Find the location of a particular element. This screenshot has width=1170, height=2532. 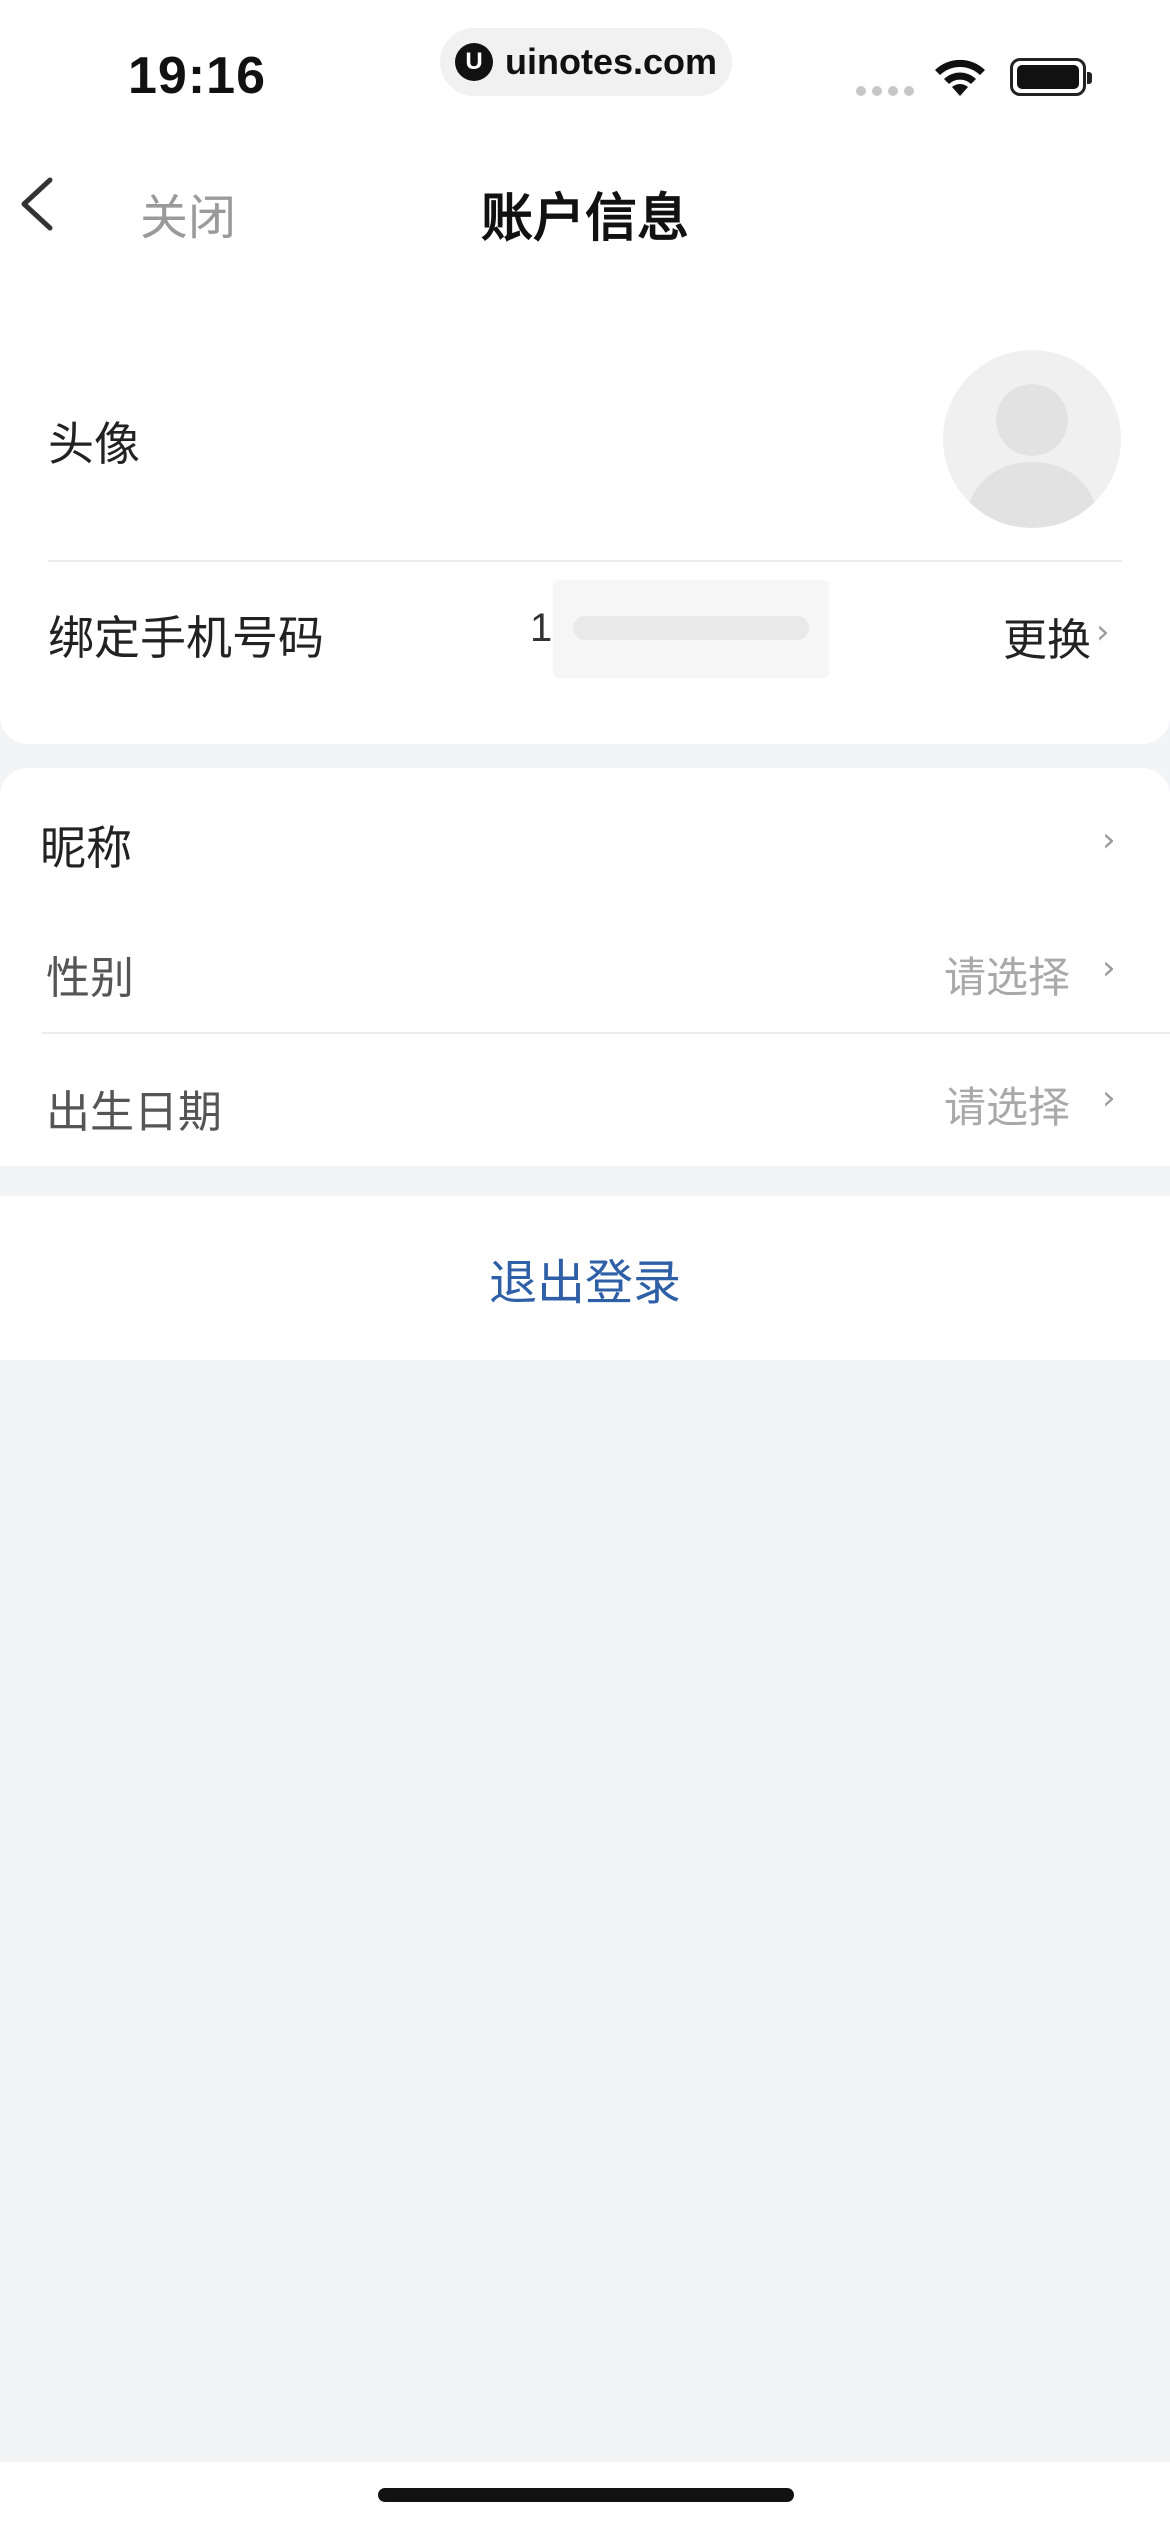

birthday-label: 出生日期 is located at coordinates (134, 1112).